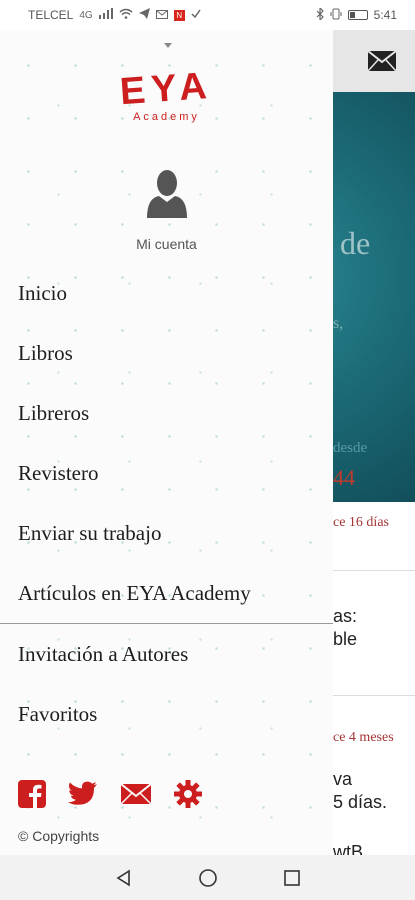 The height and width of the screenshot is (900, 415). Describe the element at coordinates (166, 714) in the screenshot. I see `menu-item-favoritos: Favoritos` at that location.